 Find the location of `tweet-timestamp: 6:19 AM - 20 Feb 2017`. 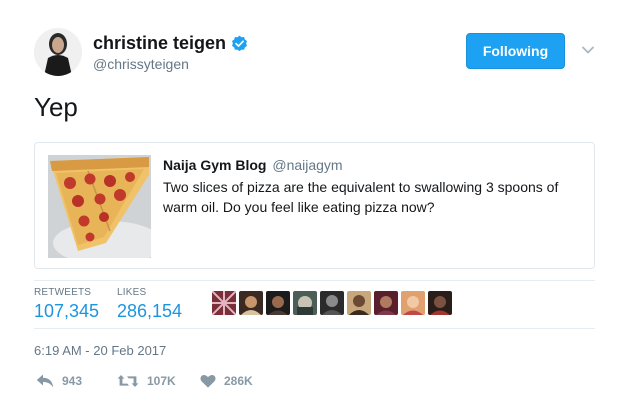

tweet-timestamp: 6:19 AM - 20 Feb 2017 is located at coordinates (100, 350).